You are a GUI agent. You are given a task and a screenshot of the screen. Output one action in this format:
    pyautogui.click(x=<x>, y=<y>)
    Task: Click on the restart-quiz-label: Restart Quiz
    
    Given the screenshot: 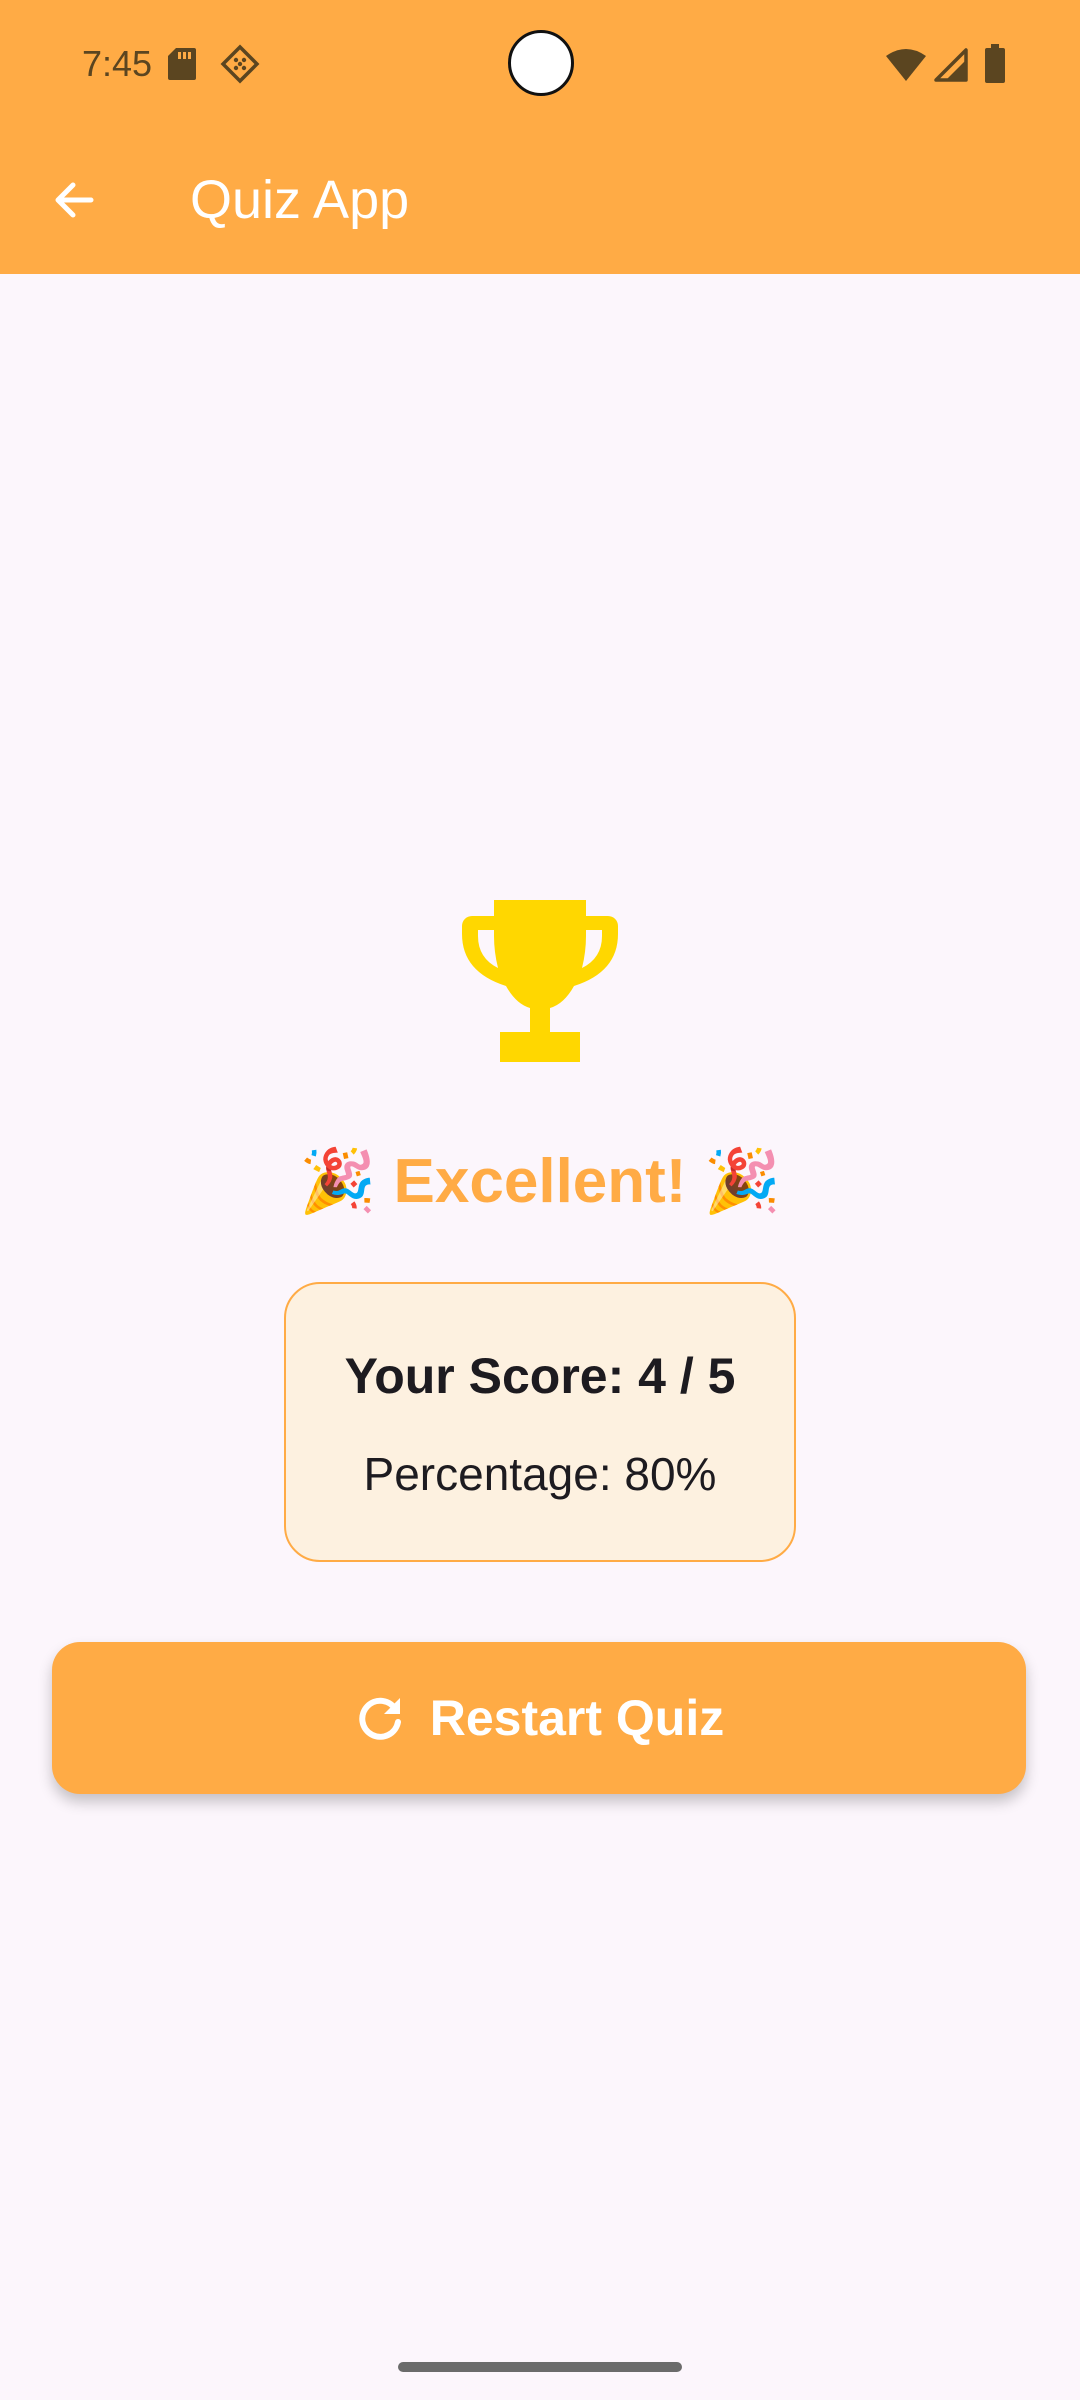 What is the action you would take?
    pyautogui.click(x=577, y=1718)
    